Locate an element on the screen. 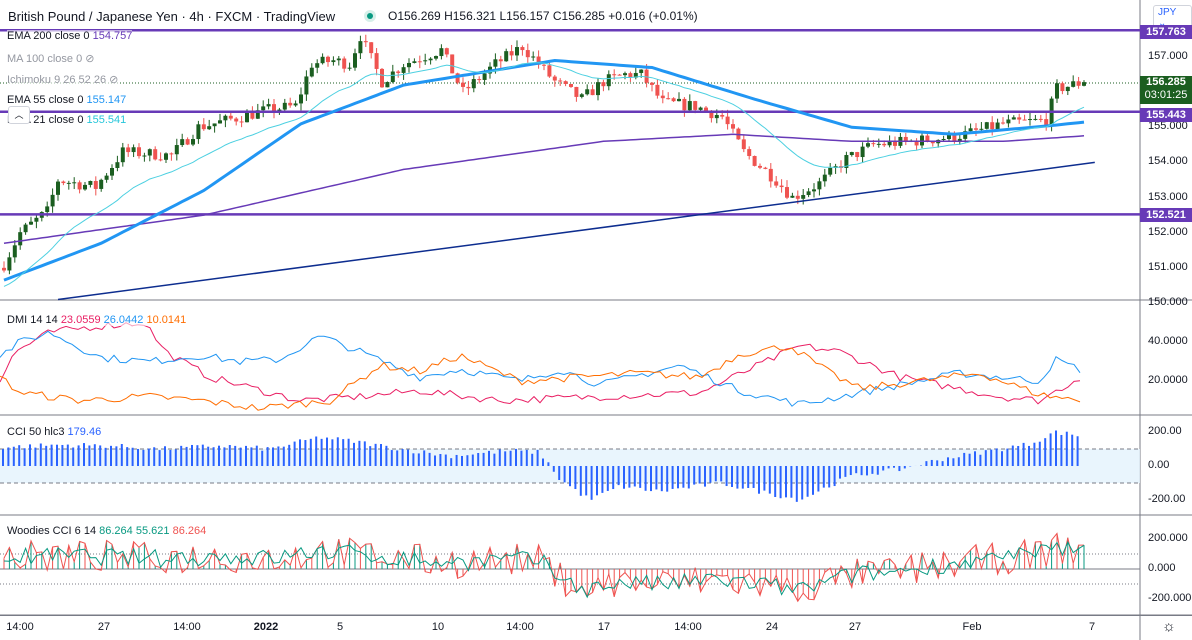  time-axis-tick: 14:00 is located at coordinates (20, 627).